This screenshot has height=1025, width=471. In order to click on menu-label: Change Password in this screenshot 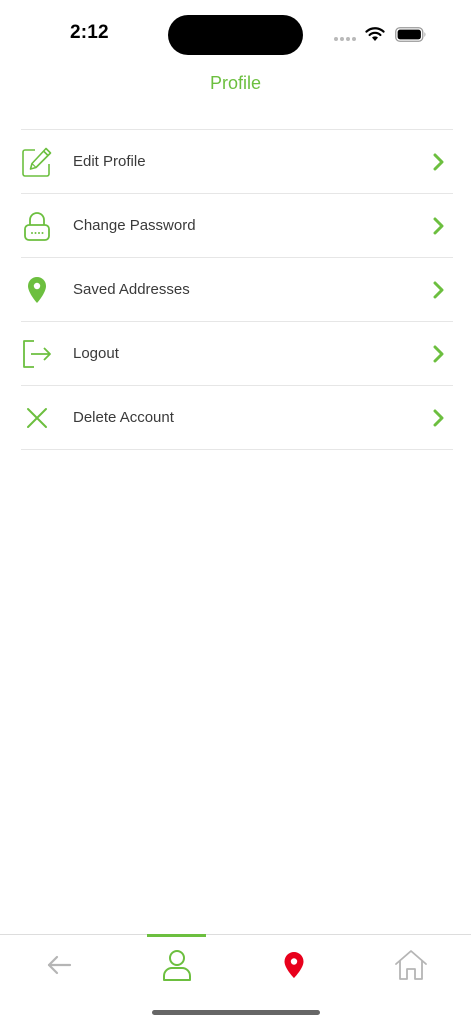, I will do `click(134, 225)`.